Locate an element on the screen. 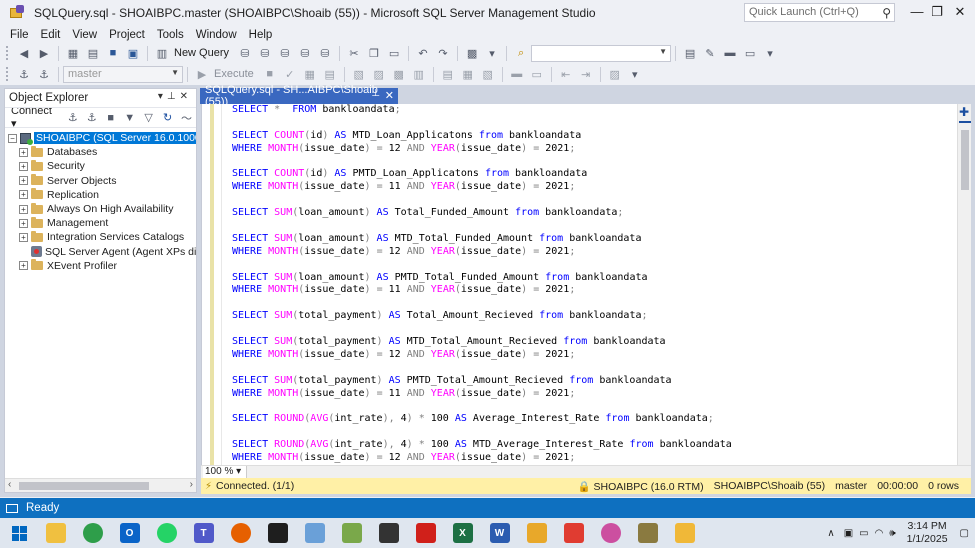  notepad-plus-icon is located at coordinates (351, 533).